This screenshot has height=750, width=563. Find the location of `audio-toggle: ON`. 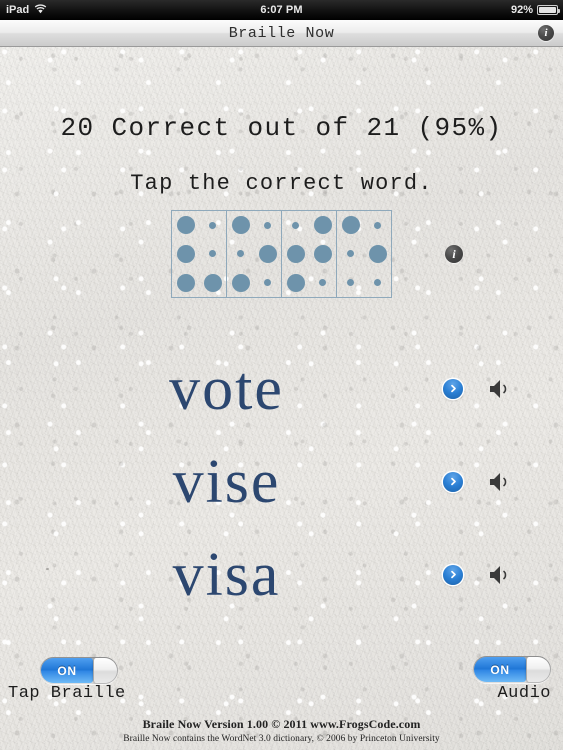

audio-toggle: ON is located at coordinates (512, 669).